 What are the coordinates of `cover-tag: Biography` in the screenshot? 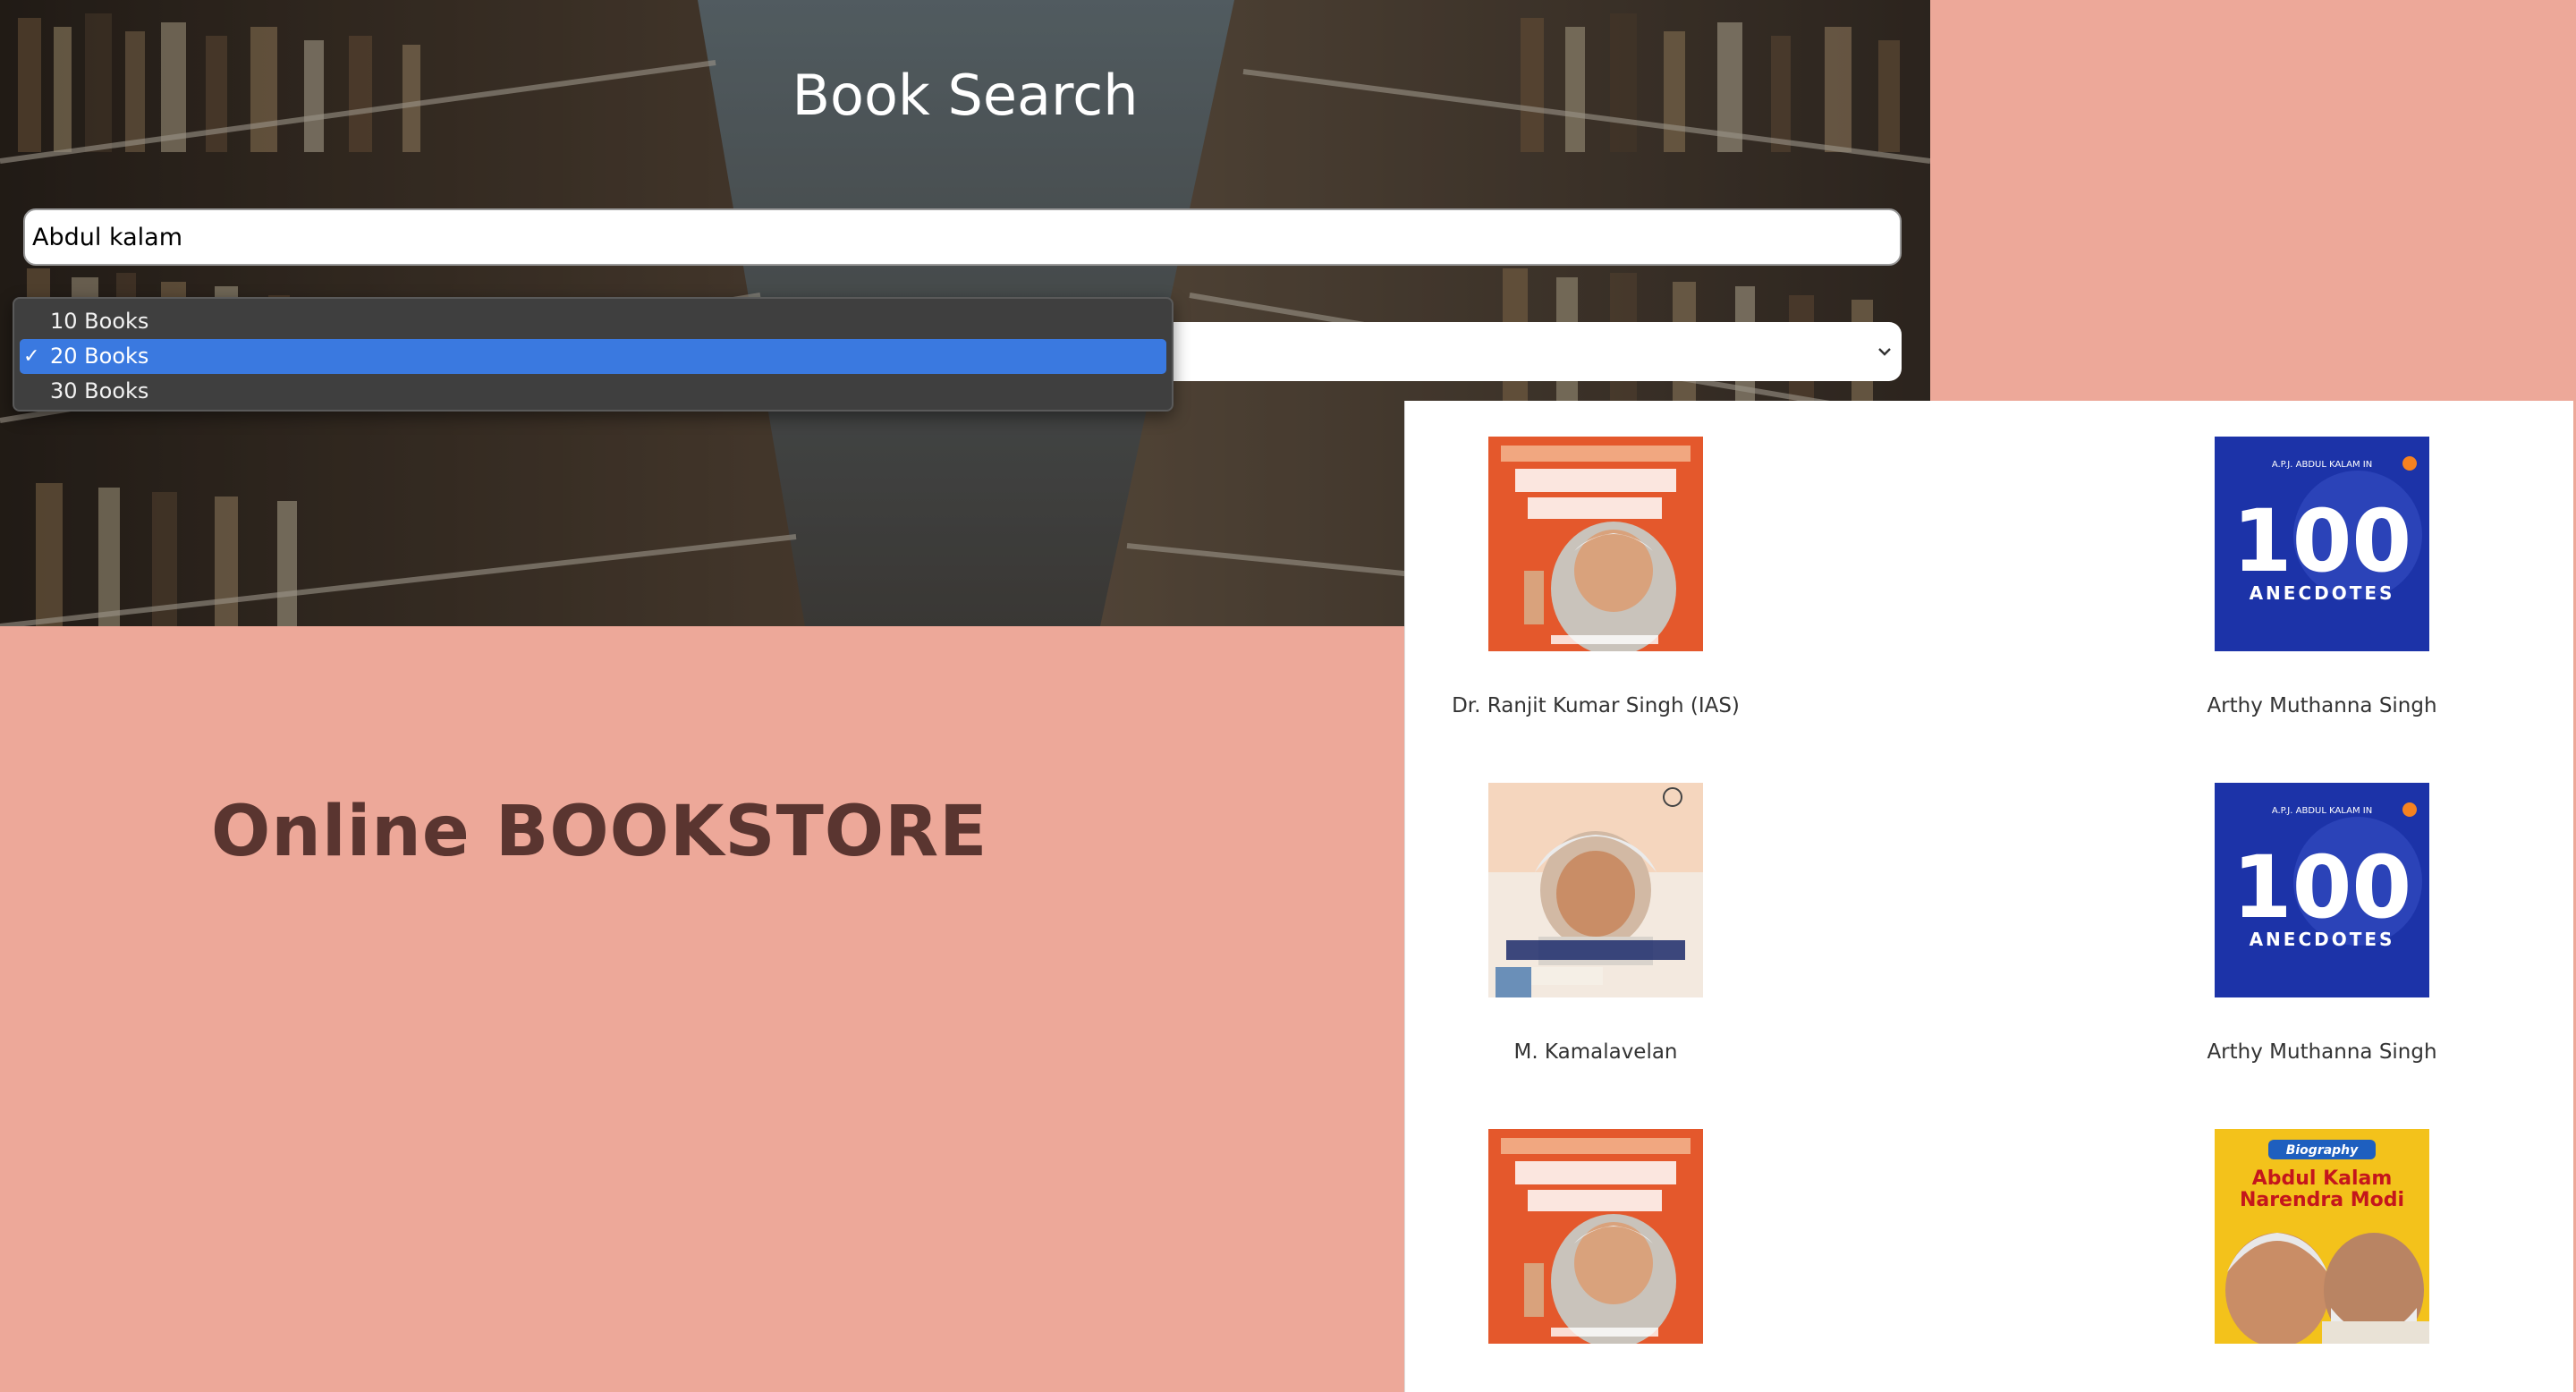 It's located at (2322, 1150).